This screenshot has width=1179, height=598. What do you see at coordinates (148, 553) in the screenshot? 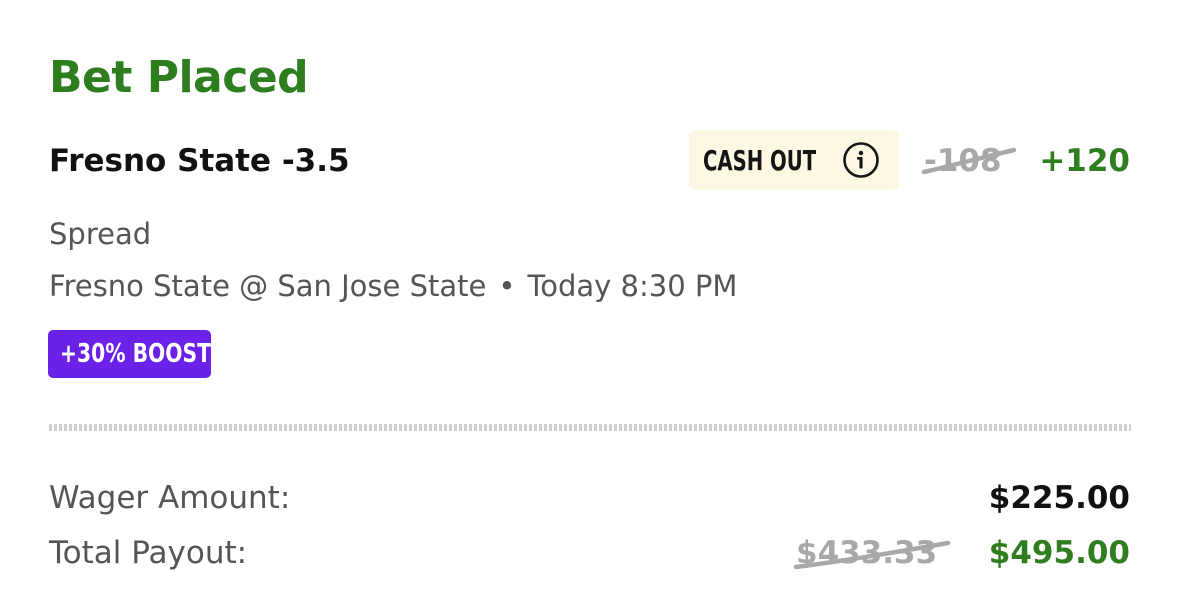
I see `payout-label: Total Payout:` at bounding box center [148, 553].